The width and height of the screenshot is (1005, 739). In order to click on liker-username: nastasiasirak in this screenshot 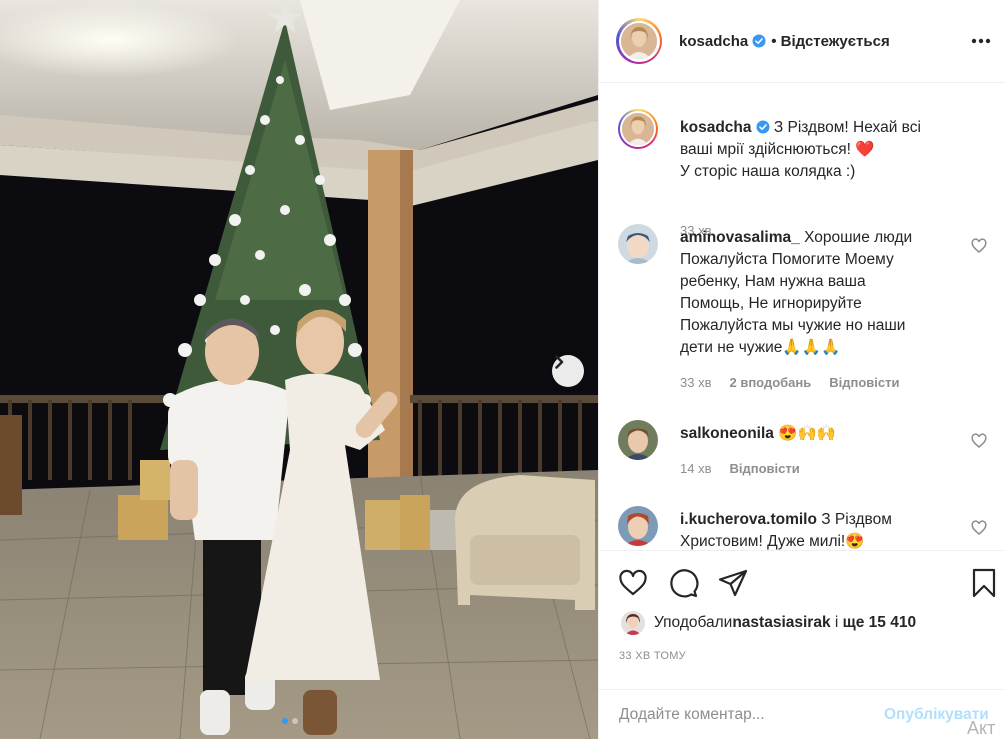, I will do `click(781, 623)`.